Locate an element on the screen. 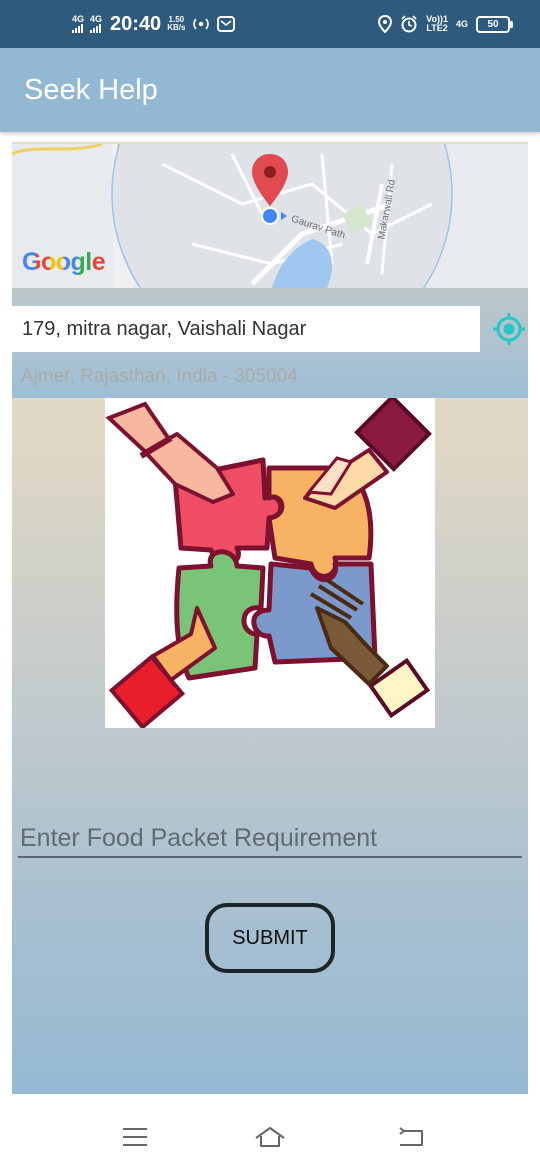 This screenshot has height=1170, width=540. status-bar-right: Vo))1 LTE2 4G 50 is located at coordinates (445, 24).